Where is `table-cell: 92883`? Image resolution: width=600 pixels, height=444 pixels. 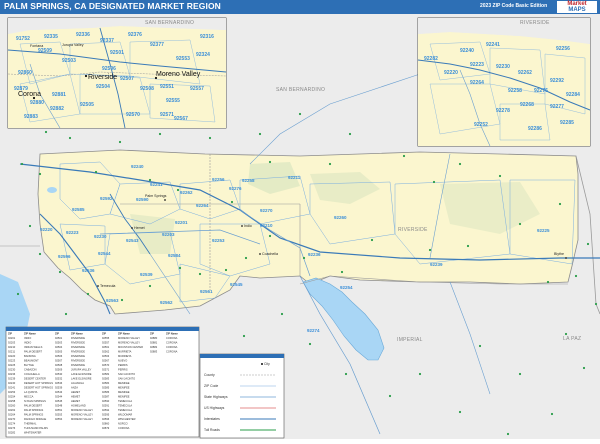 table-cell: 92883 is located at coordinates (154, 352).